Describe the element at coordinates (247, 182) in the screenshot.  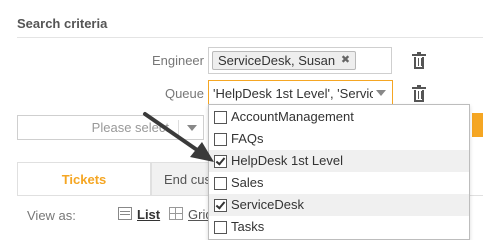
I see `option-label: Sales` at that location.